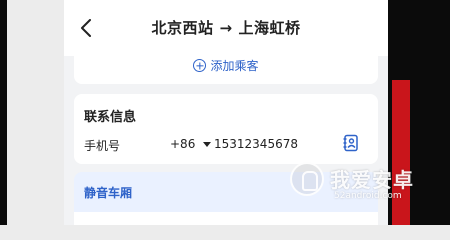 This screenshot has width=450, height=240. What do you see at coordinates (226, 218) in the screenshot?
I see `next-card-edge` at bounding box center [226, 218].